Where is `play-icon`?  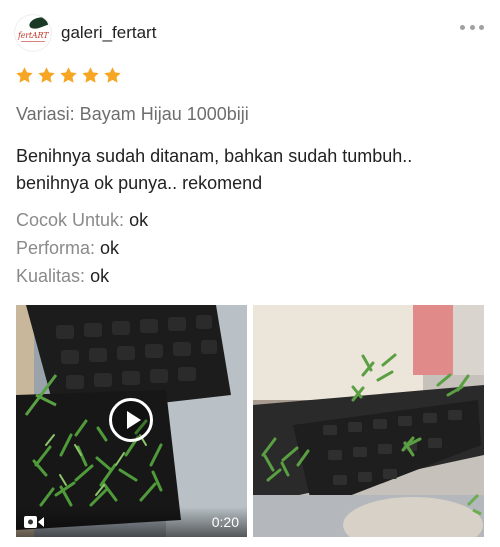
play-icon is located at coordinates (131, 420).